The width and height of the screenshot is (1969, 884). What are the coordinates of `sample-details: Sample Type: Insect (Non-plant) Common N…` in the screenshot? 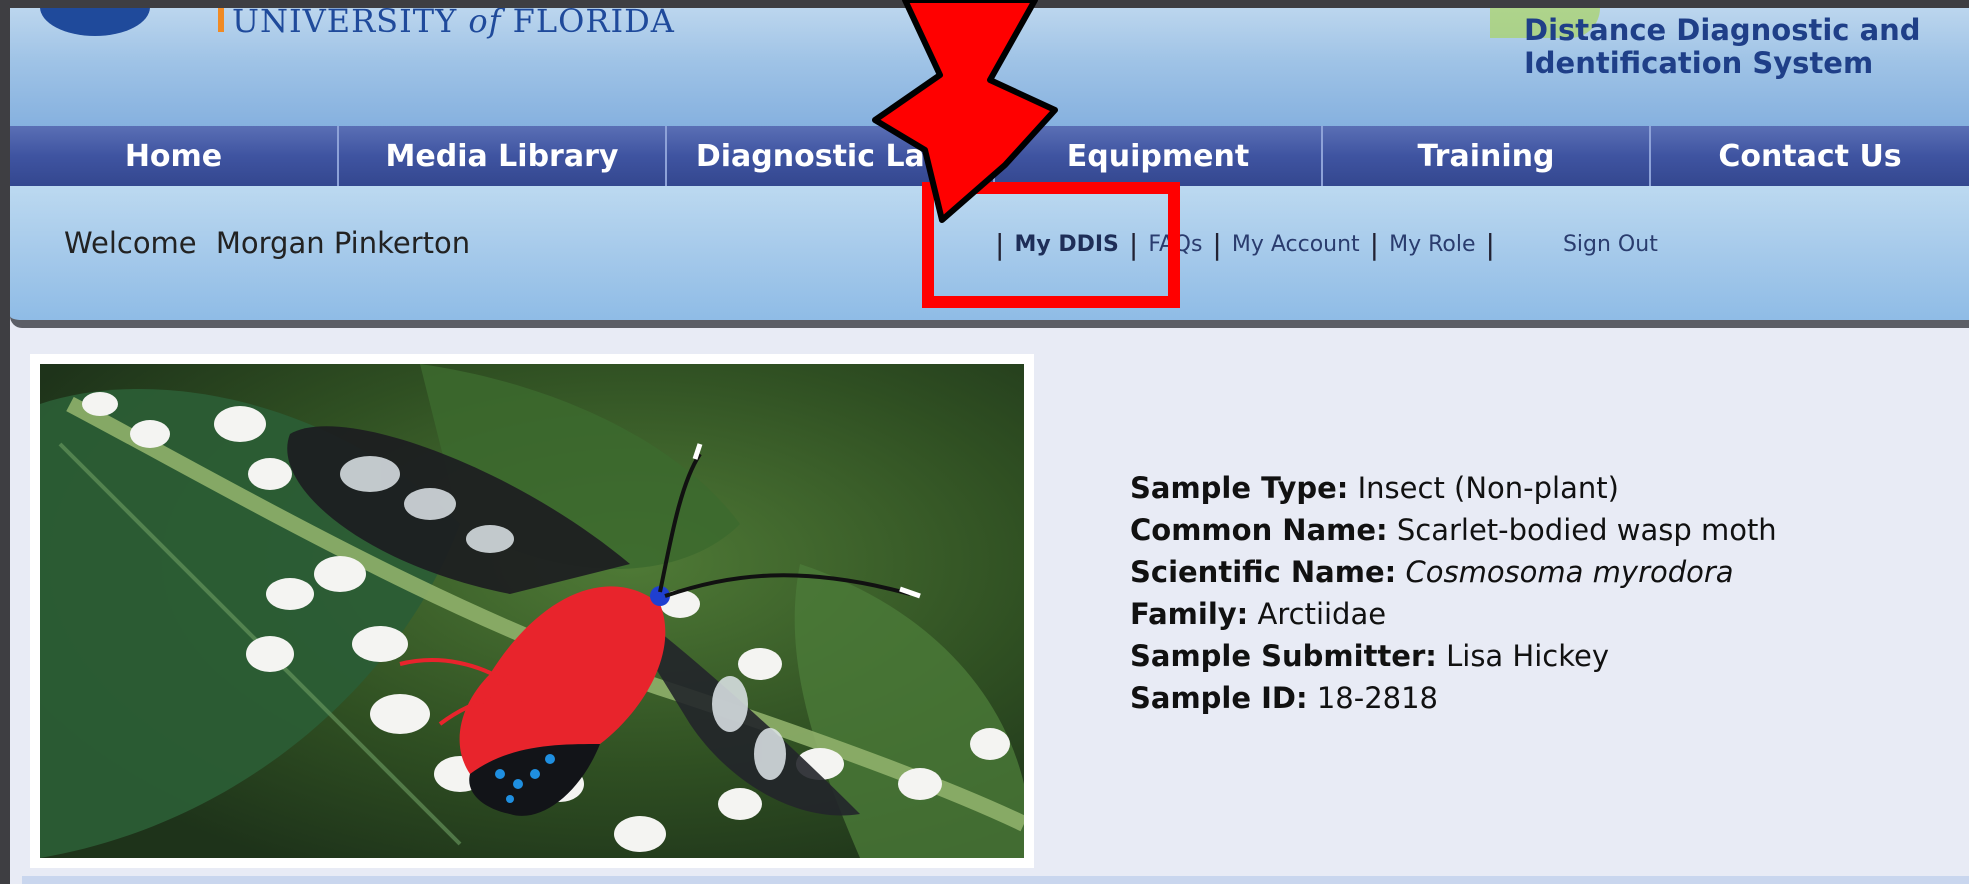 It's located at (1453, 593).